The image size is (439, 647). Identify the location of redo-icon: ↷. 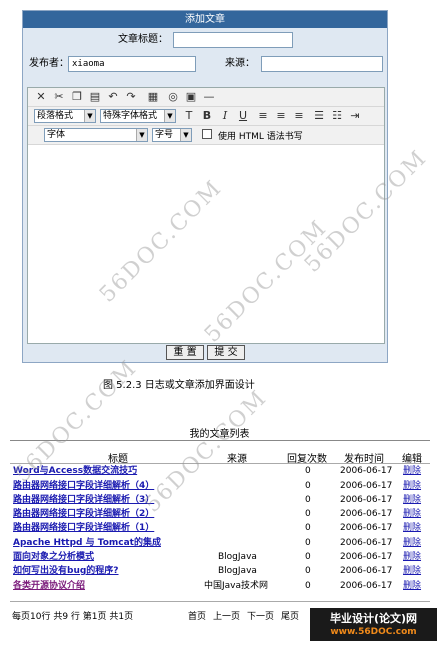
(131, 97).